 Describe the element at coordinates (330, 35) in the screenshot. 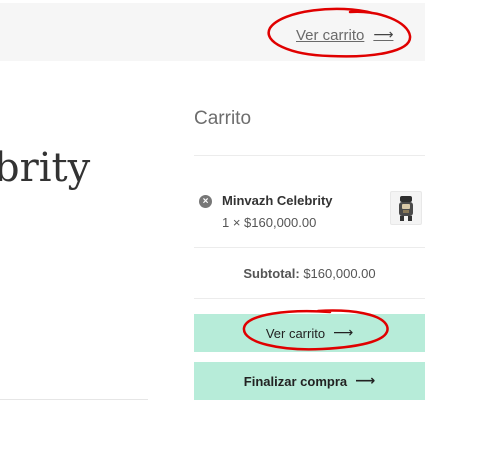

I see `view-cart-link-label: Ver carrito` at that location.